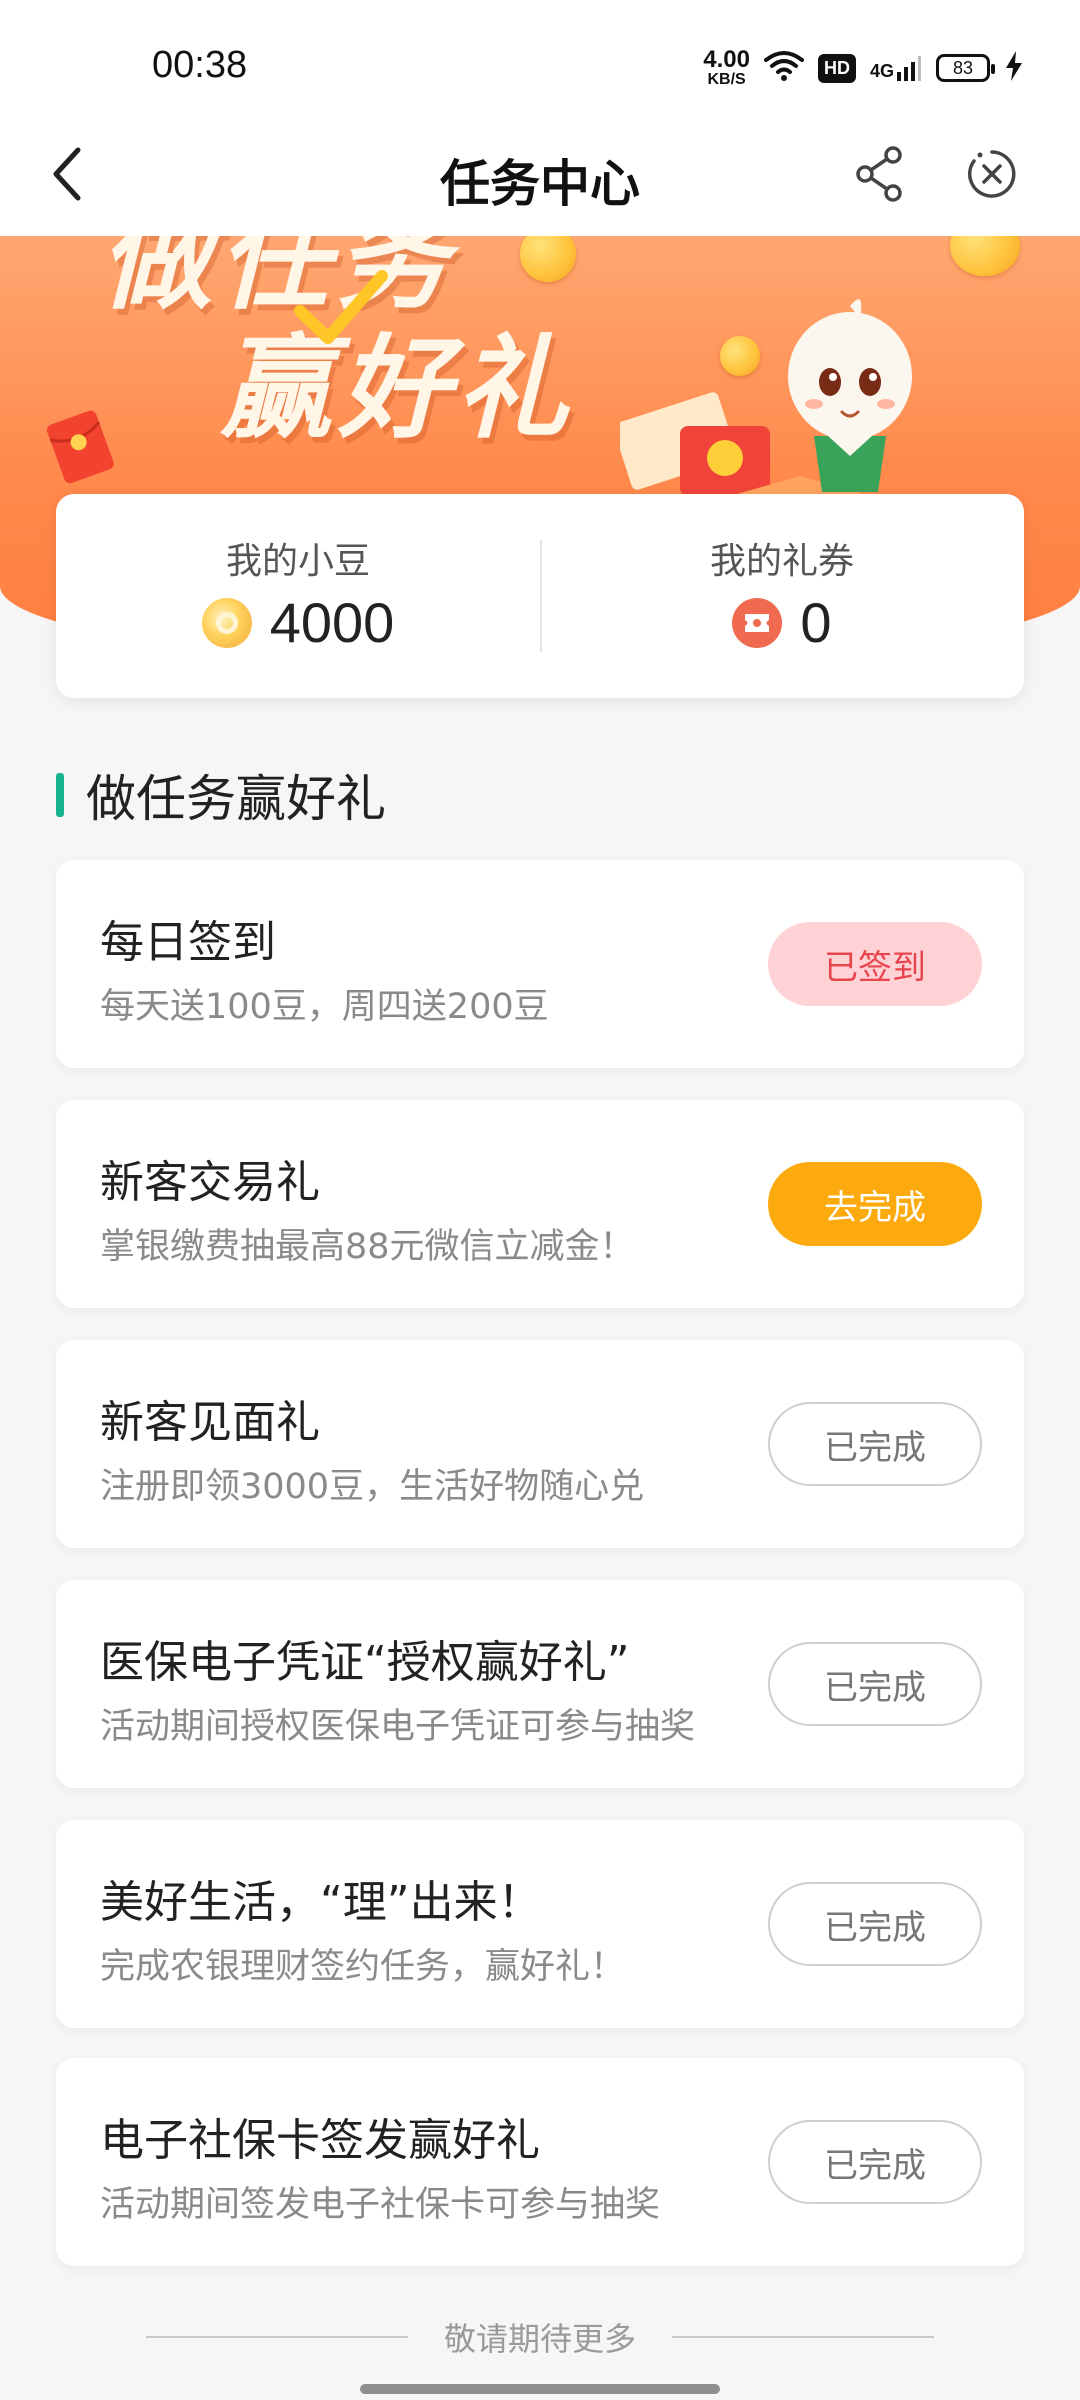 The width and height of the screenshot is (1080, 2400). I want to click on task-card-wealth-management: 美好生活，“理”出来！ 完成农银理财签约任务，赢好礼！ 已完成, so click(540, 1924).